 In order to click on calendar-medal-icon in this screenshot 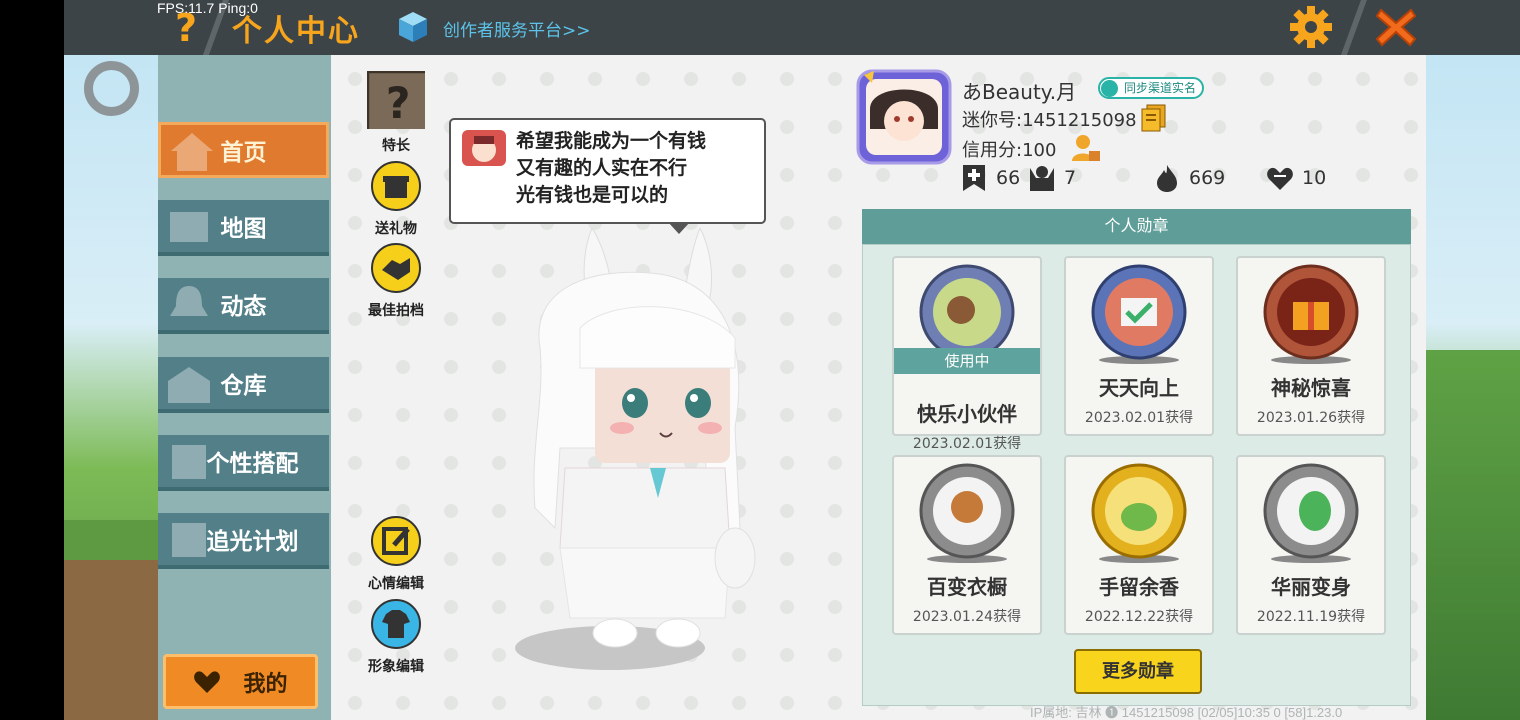, I will do `click(1139, 314)`.